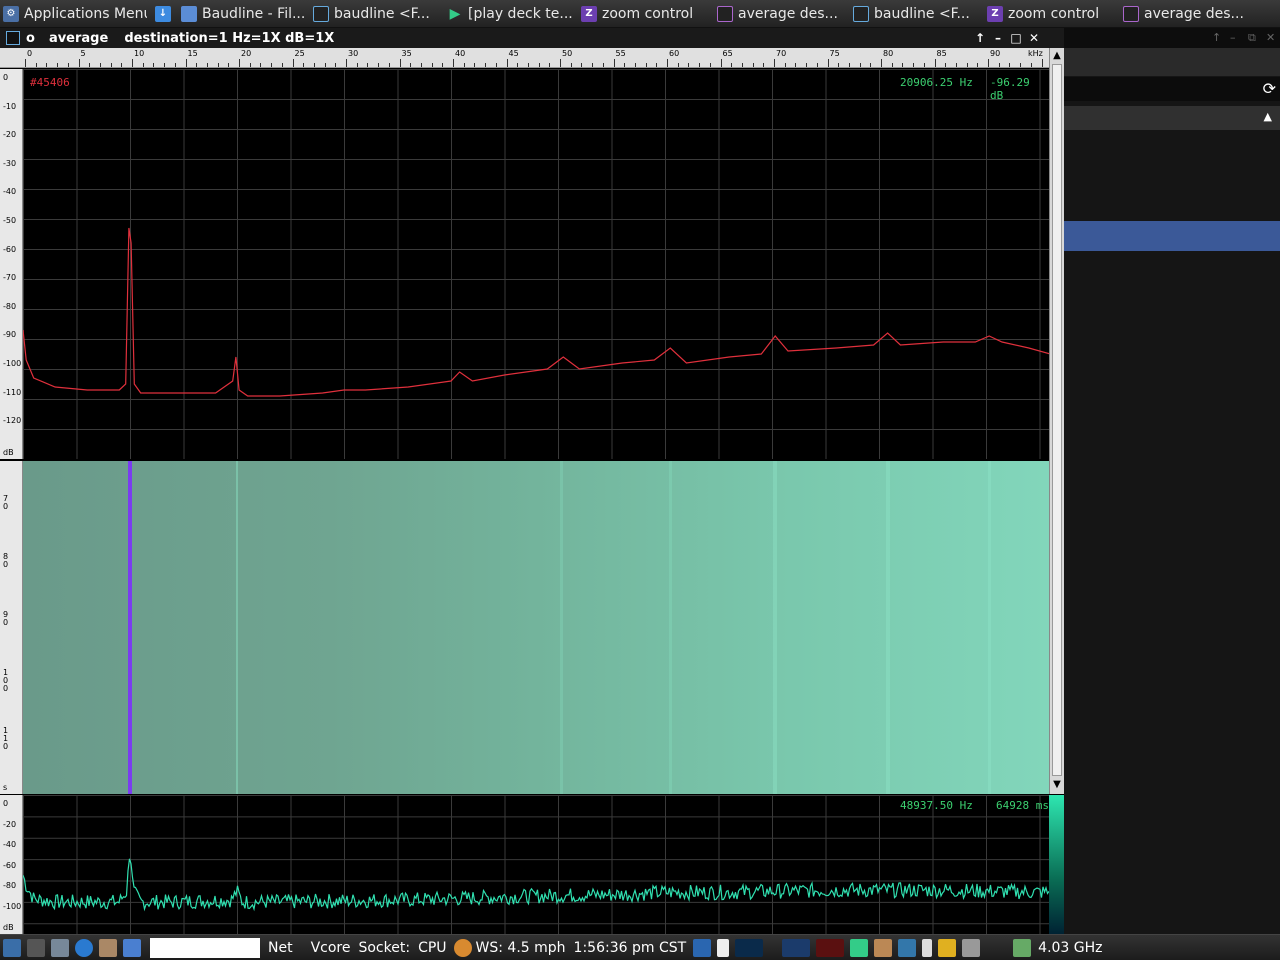  I want to click on collapse-up-icon: ▲, so click(1268, 116).